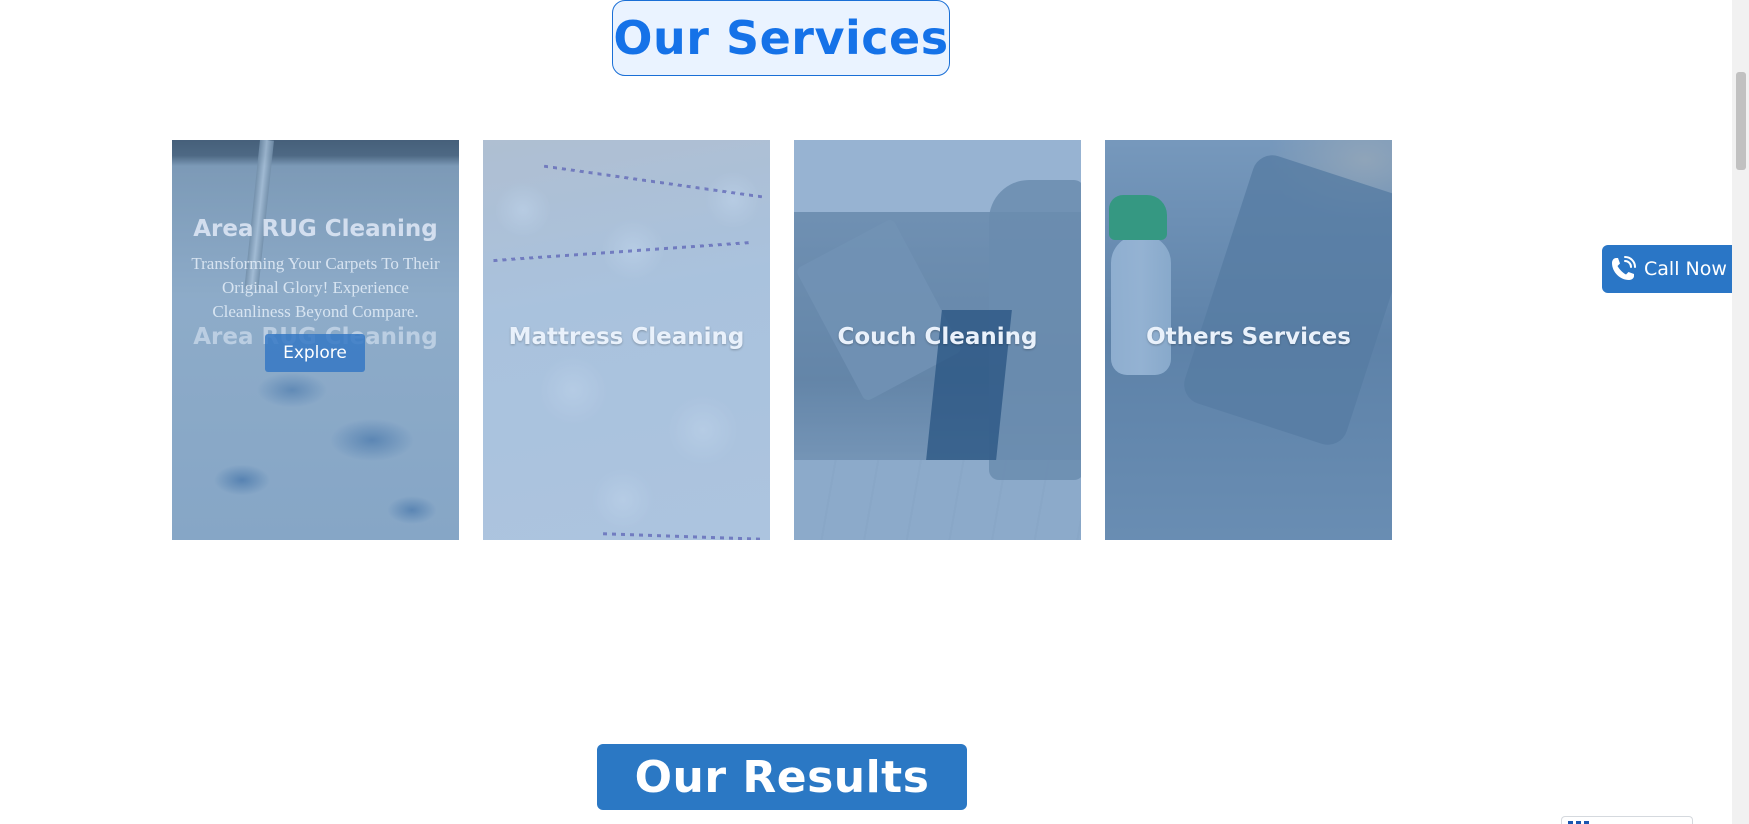 This screenshot has height=824, width=1749. What do you see at coordinates (315, 229) in the screenshot?
I see `card-hover-title: Area RUG Cleaning` at bounding box center [315, 229].